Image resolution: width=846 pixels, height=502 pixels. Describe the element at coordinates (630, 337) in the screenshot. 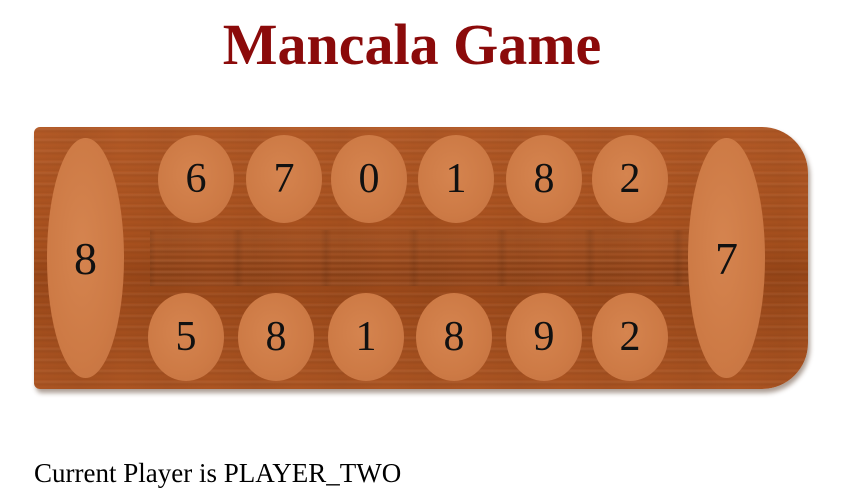

I see `pit-bottom-6: 2` at that location.